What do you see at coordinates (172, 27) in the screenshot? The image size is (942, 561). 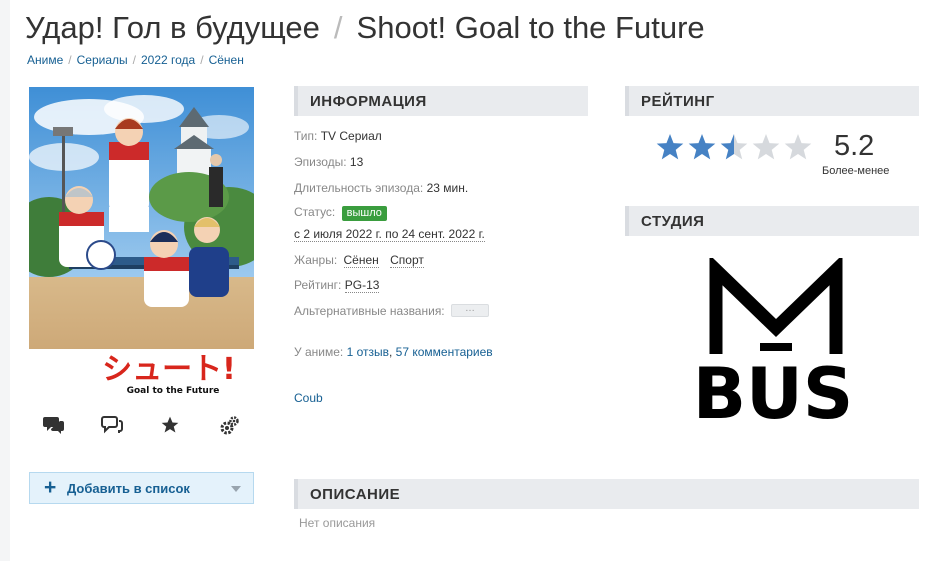 I see `title-russian: Удар! Гол в будущее` at bounding box center [172, 27].